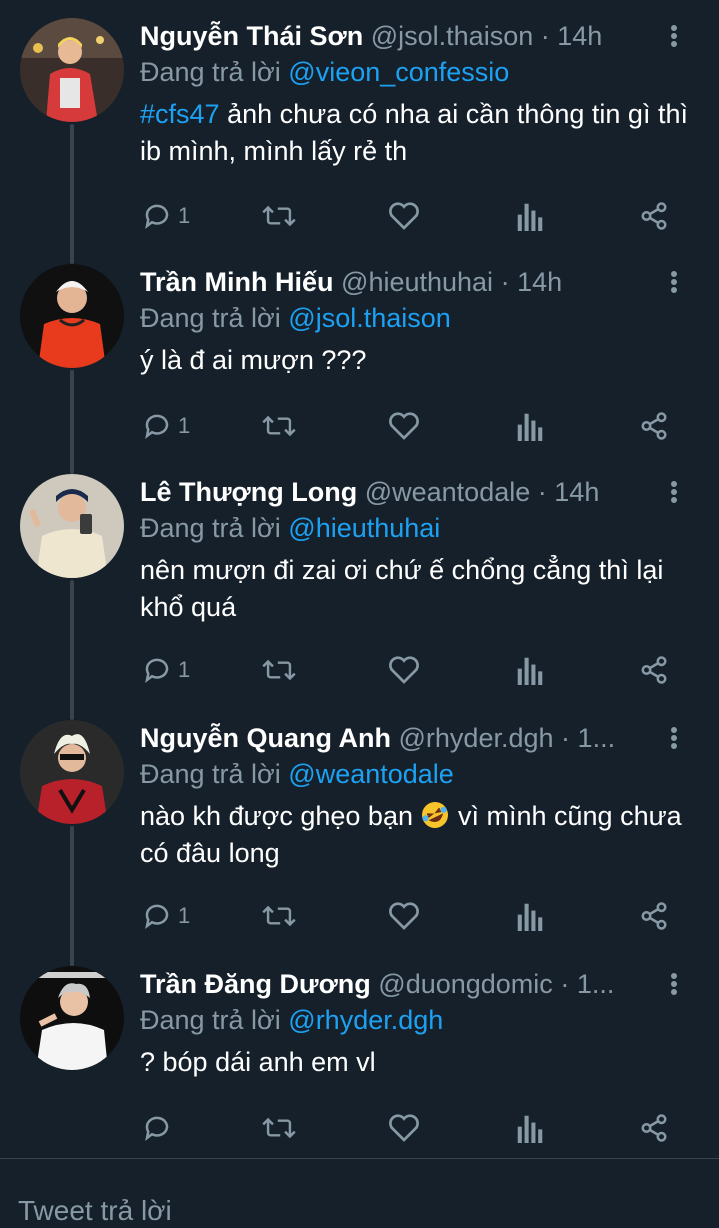  I want to click on tweet-text: ý là đ ai mượn ???, so click(253, 360).